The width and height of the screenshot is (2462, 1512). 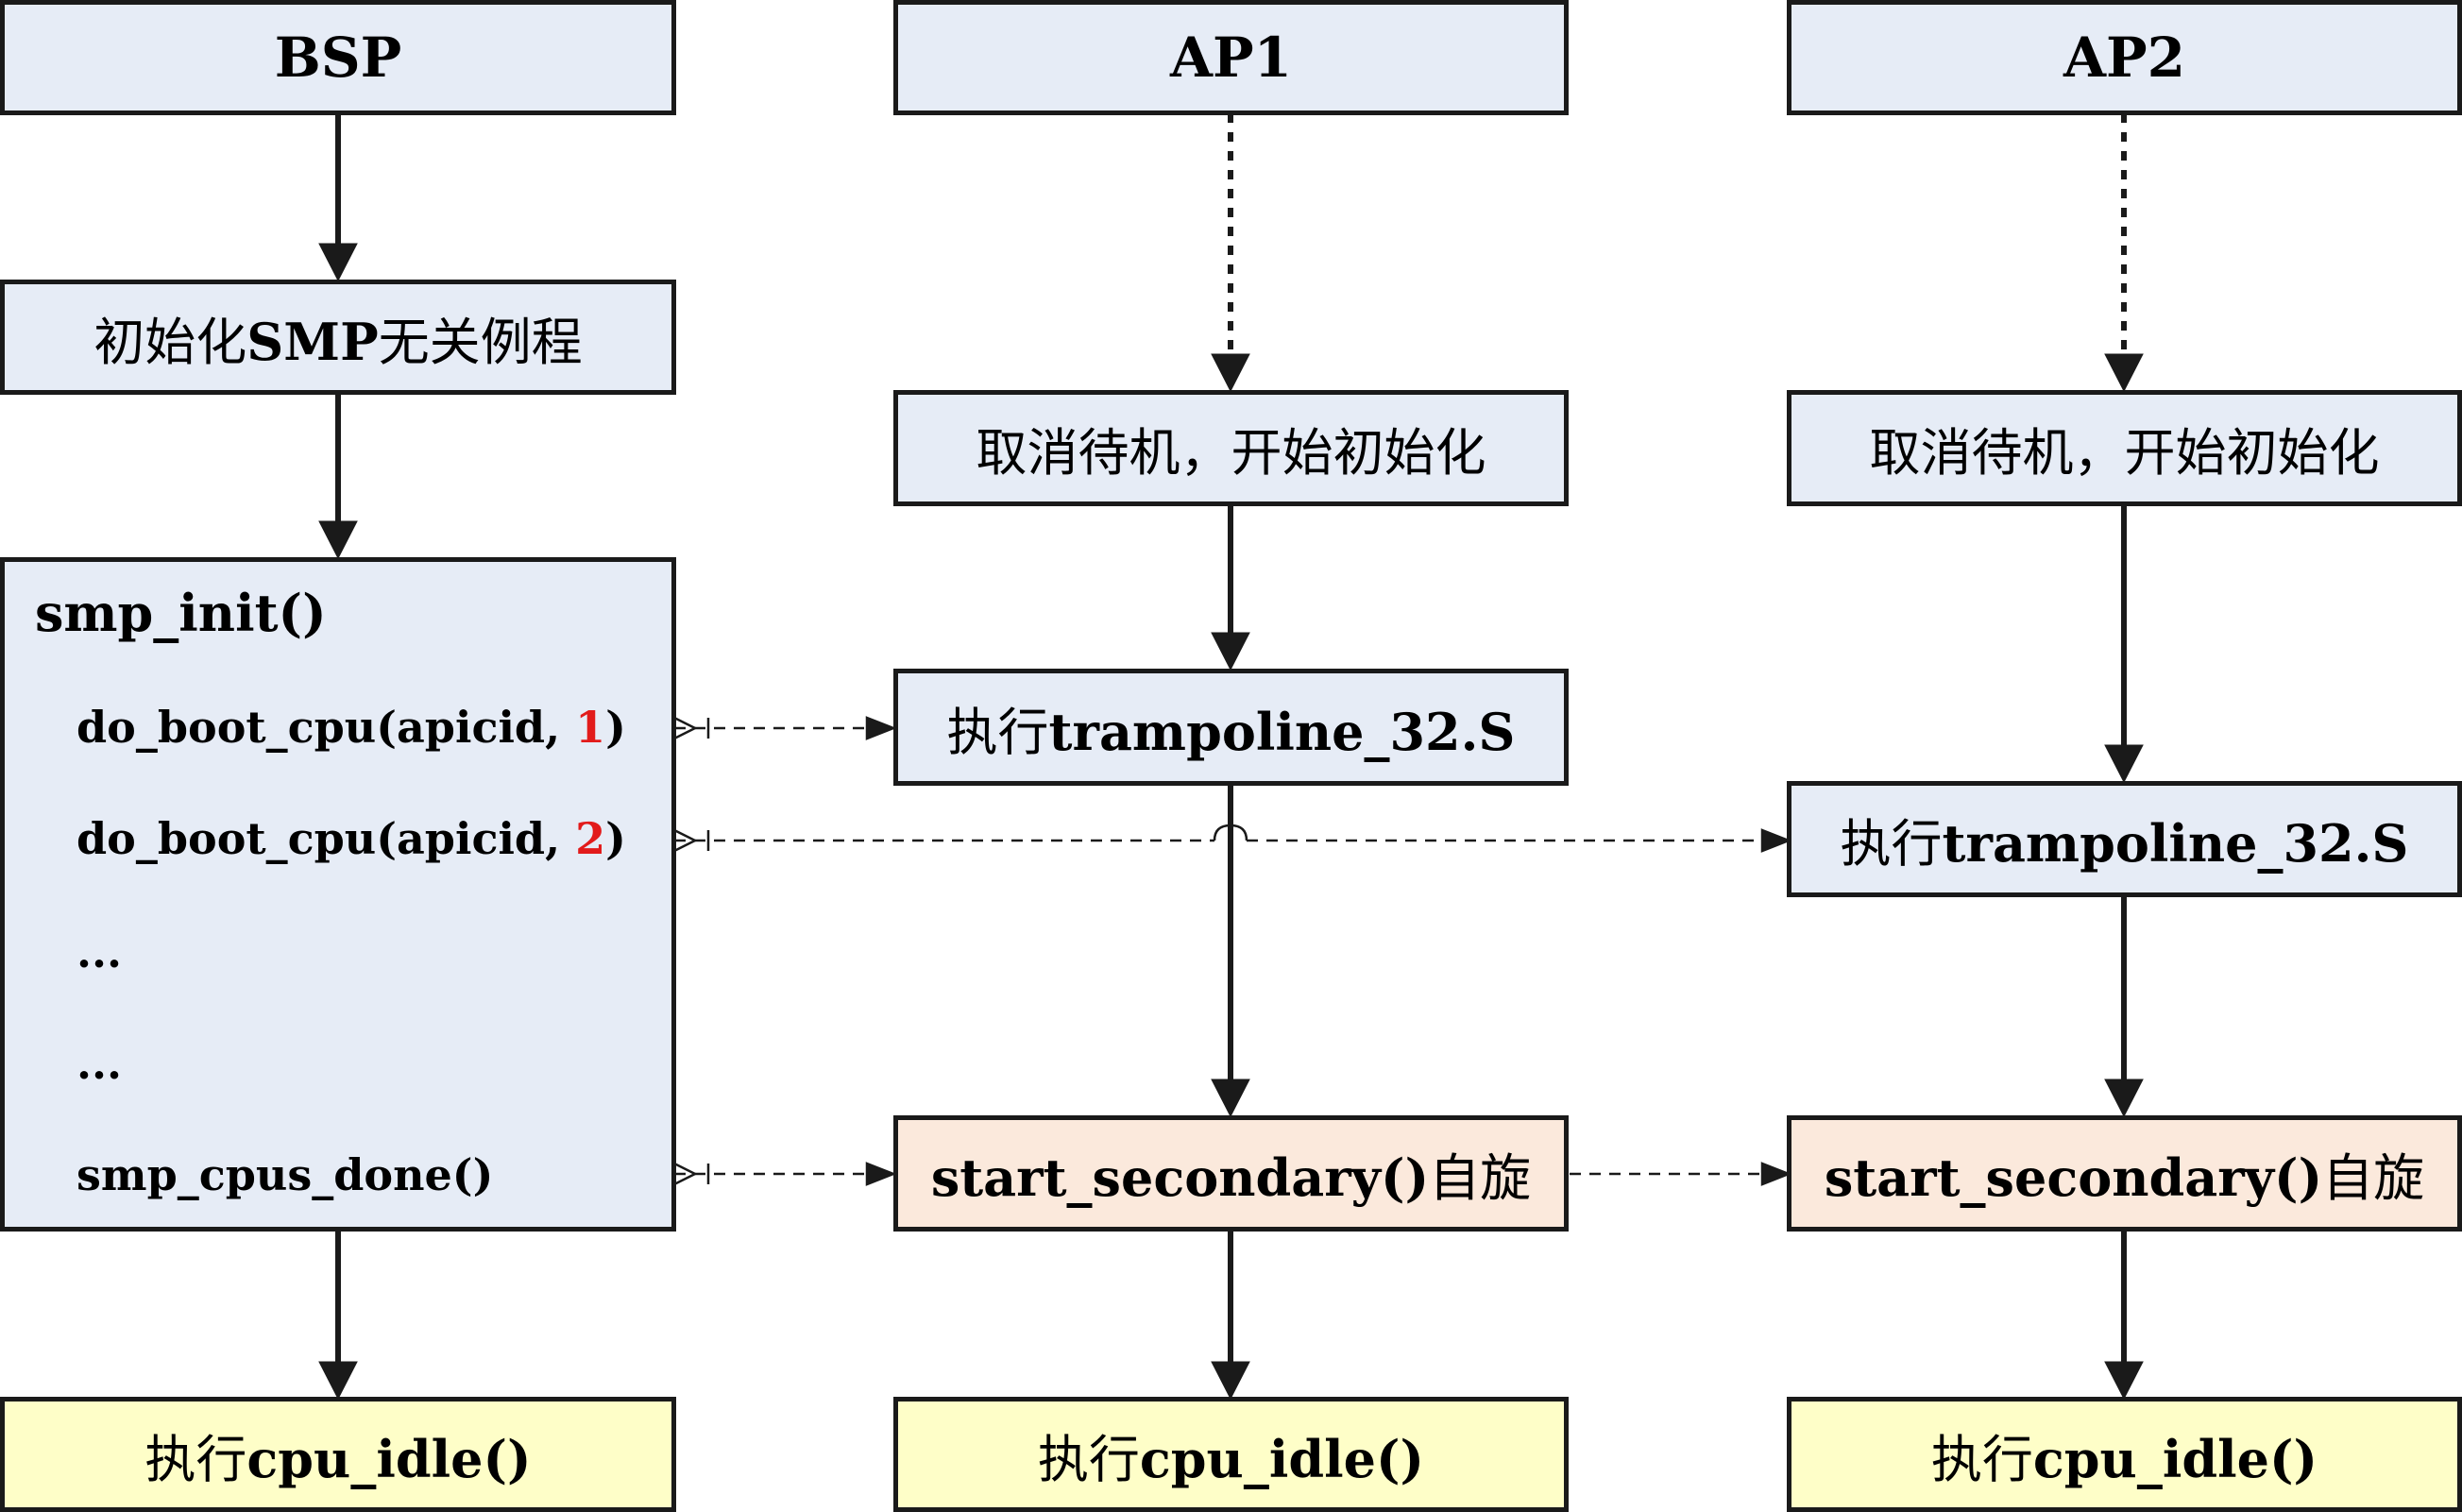 What do you see at coordinates (1231, 1458) in the screenshot?
I see `ap1-idle-label: 执行cpu_idle()` at bounding box center [1231, 1458].